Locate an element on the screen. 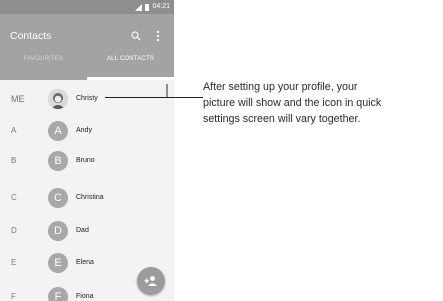 This screenshot has width=443, height=301. contact-name: Dad is located at coordinates (82, 230).